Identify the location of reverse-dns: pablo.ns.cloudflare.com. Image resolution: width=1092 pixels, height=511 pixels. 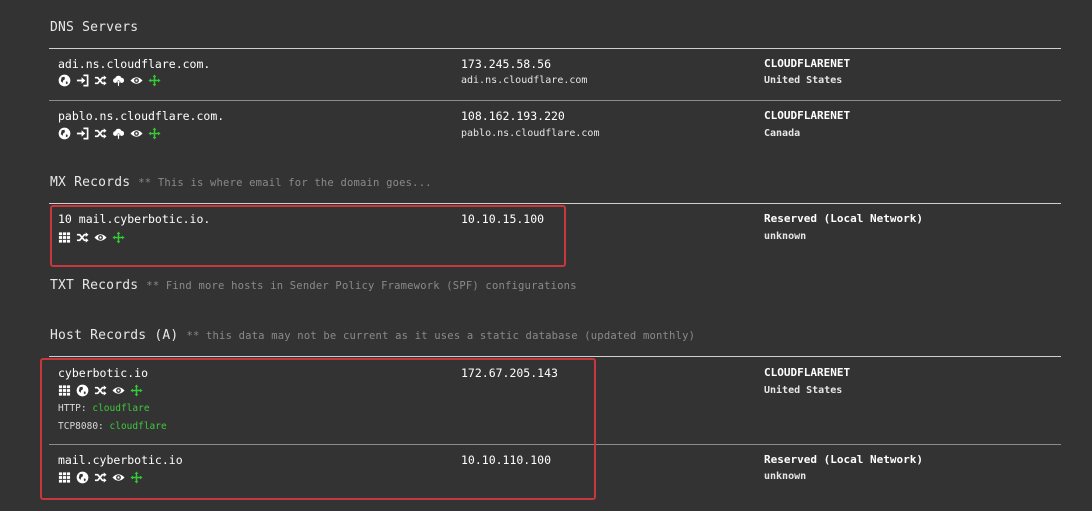
(530, 133).